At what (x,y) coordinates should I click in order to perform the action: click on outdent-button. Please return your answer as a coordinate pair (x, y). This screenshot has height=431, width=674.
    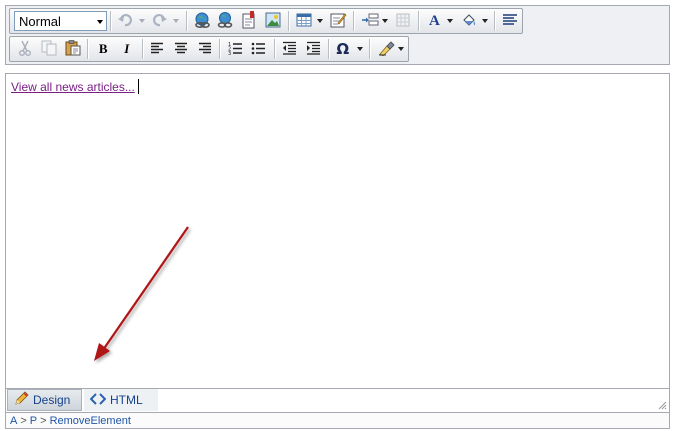
    Looking at the image, I should click on (289, 49).